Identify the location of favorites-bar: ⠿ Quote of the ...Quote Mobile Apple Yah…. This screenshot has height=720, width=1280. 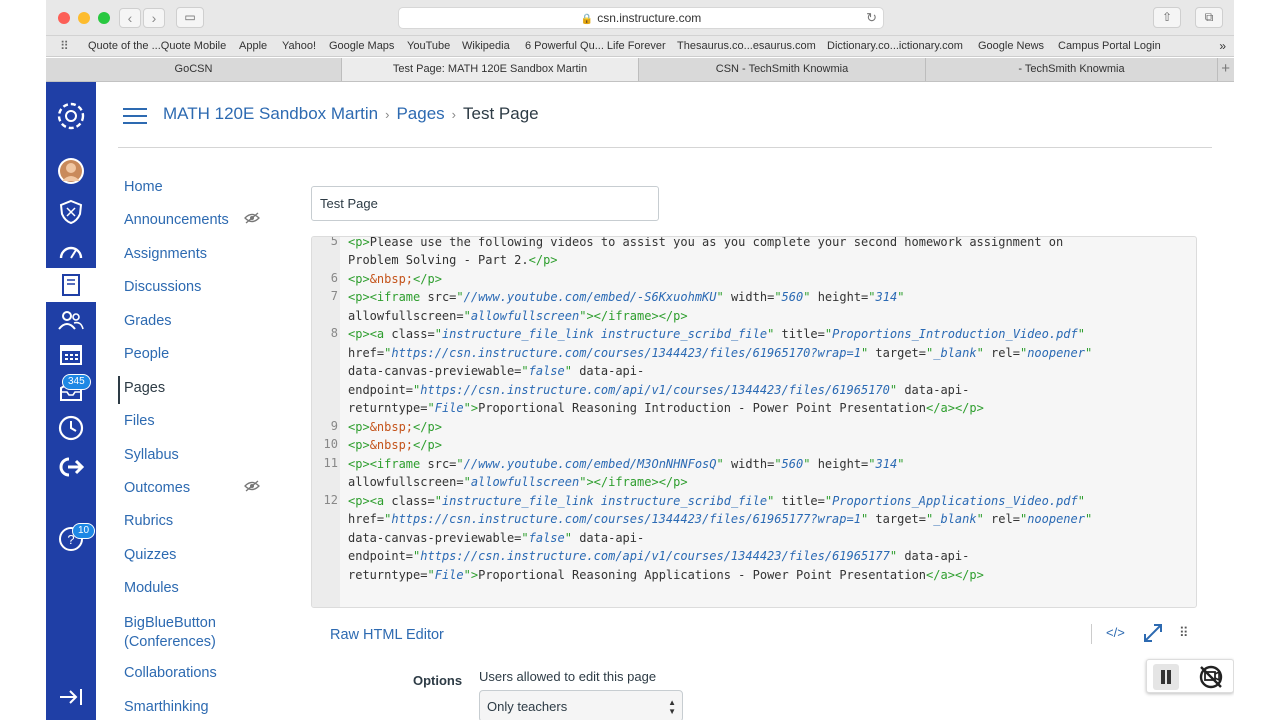
(640, 46).